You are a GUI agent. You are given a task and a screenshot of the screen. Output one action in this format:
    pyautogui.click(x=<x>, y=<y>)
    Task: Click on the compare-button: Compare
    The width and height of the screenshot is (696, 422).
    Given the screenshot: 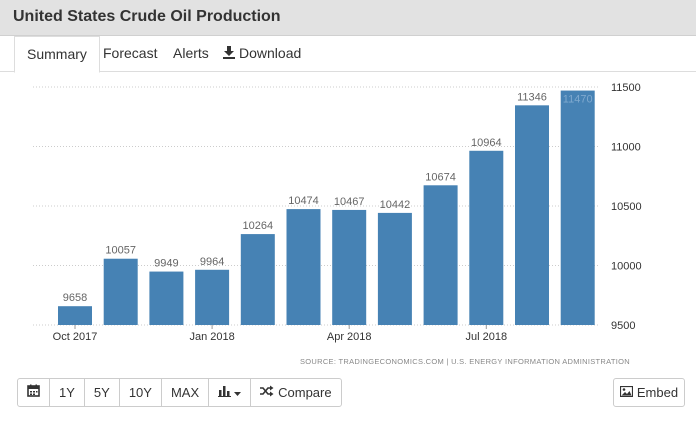 What is the action you would take?
    pyautogui.click(x=296, y=392)
    